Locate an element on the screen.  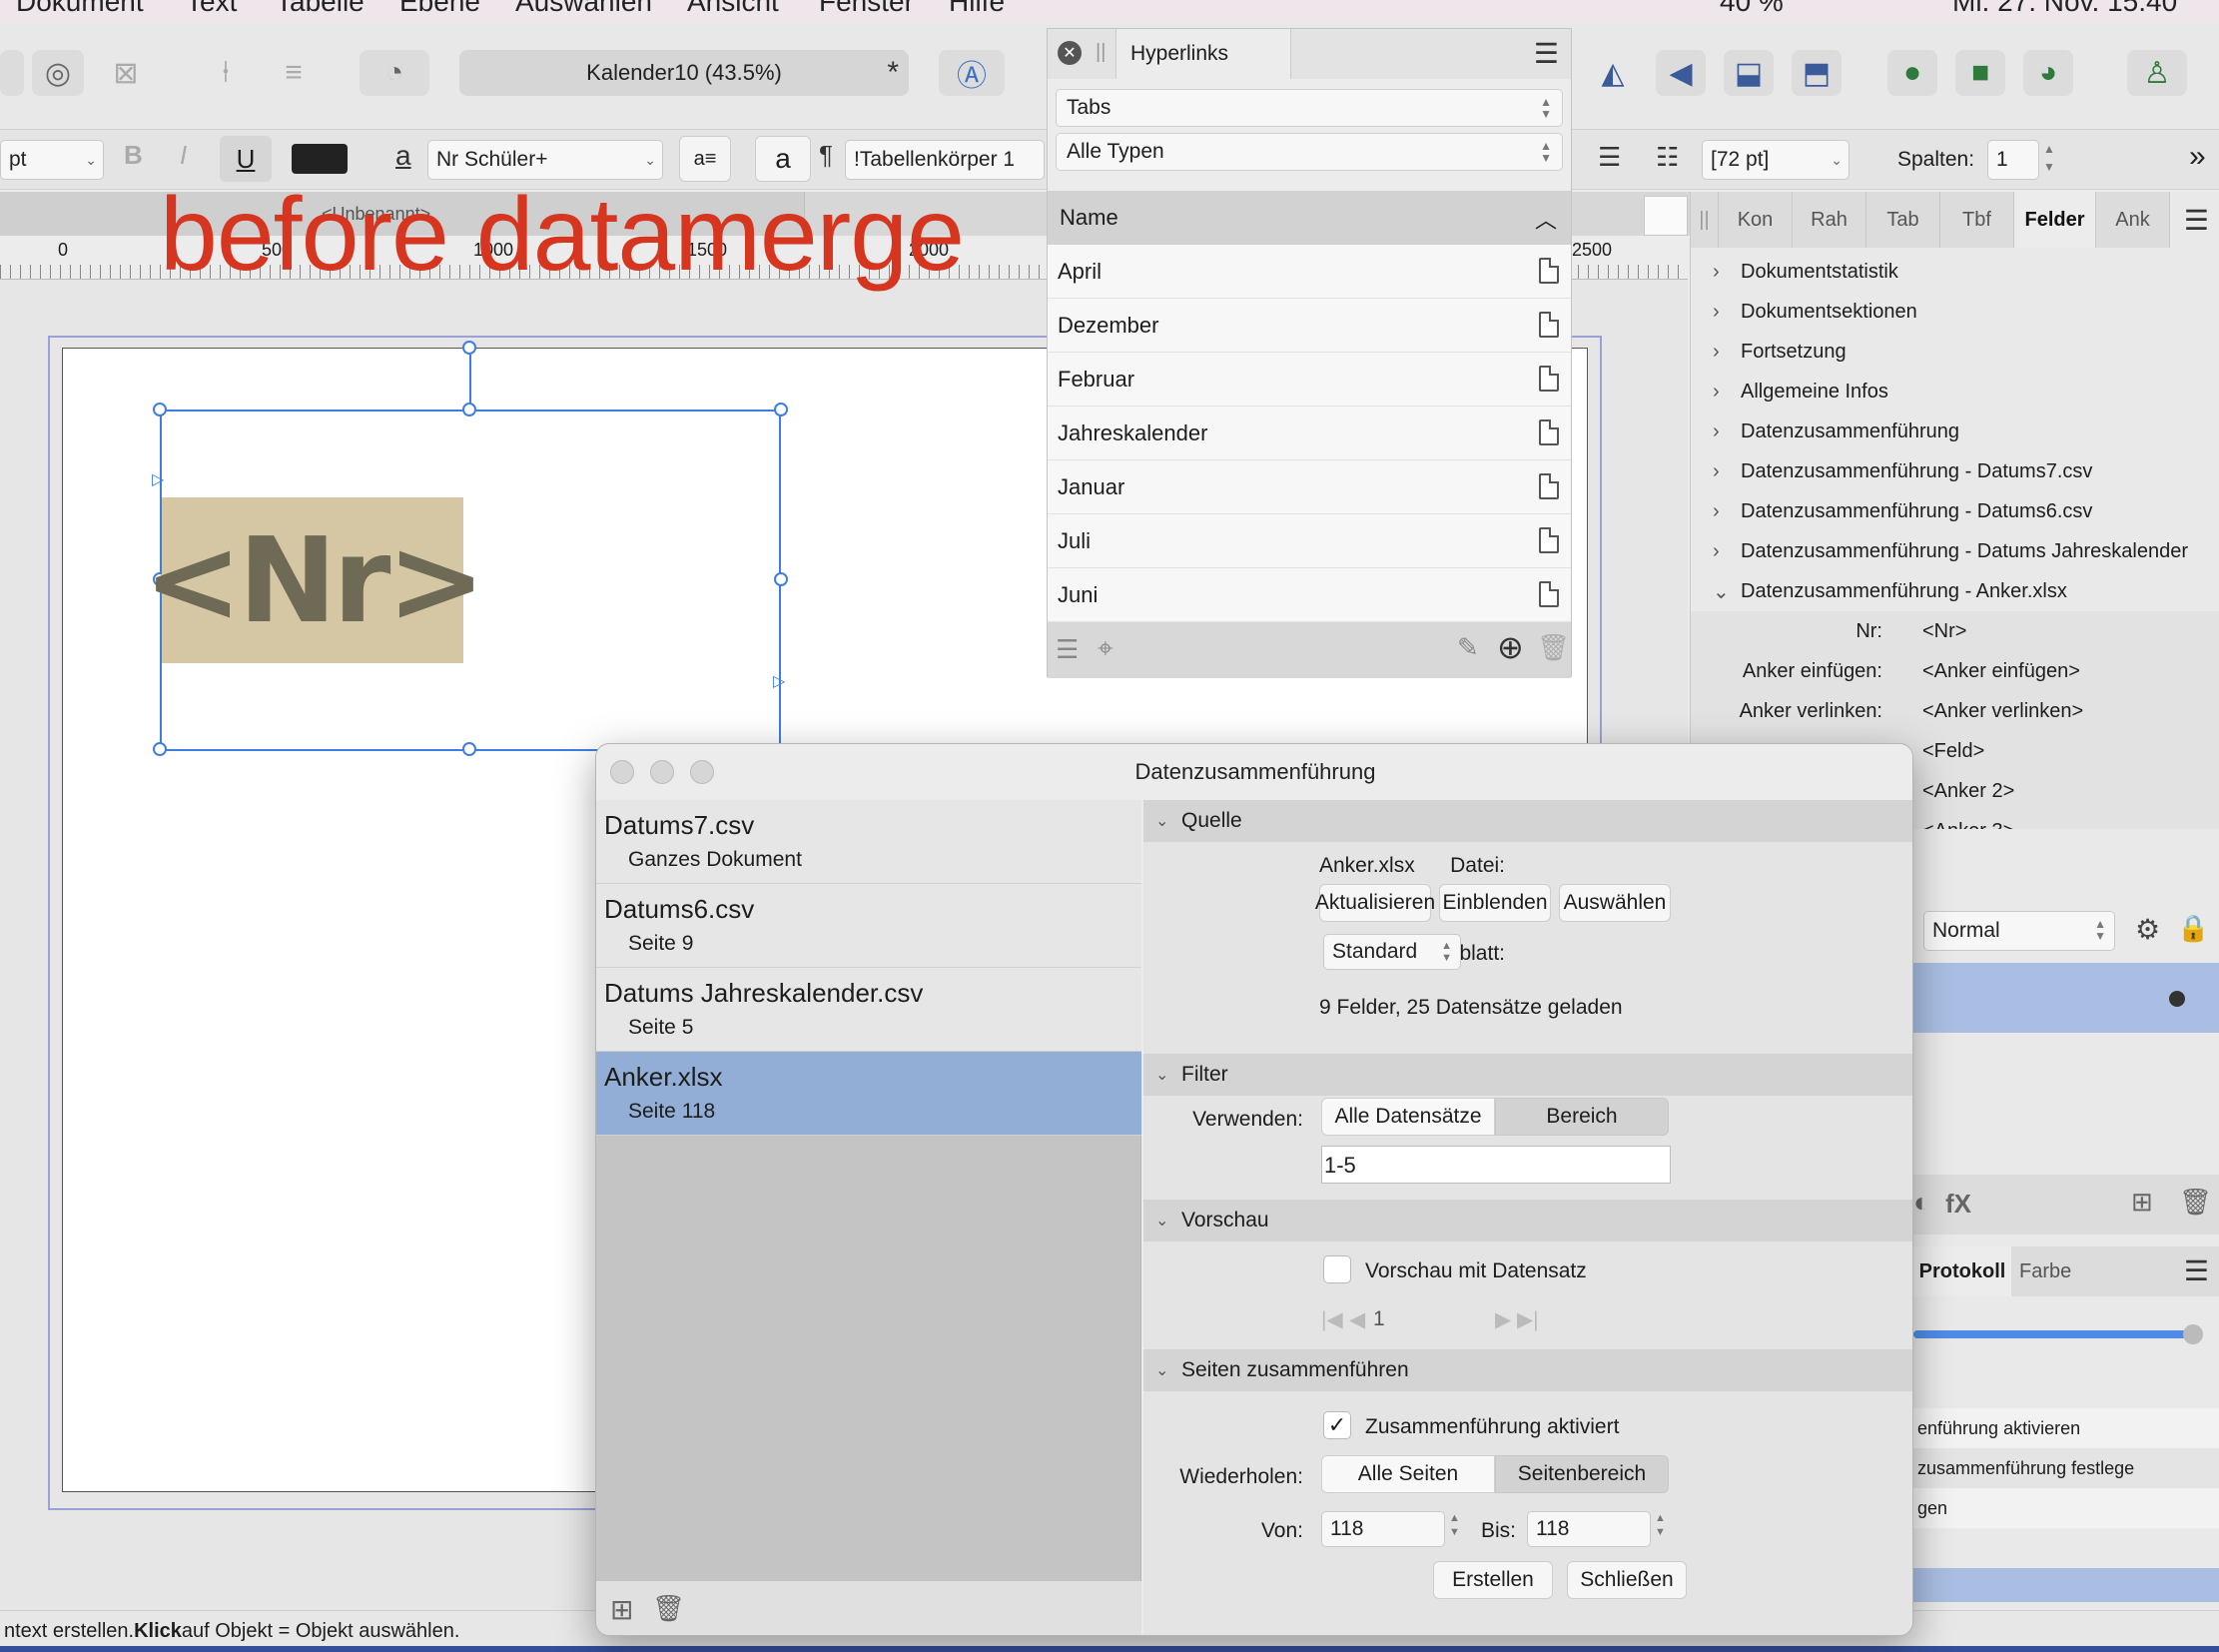
menu-ansicht: Ansicht is located at coordinates (733, 9).